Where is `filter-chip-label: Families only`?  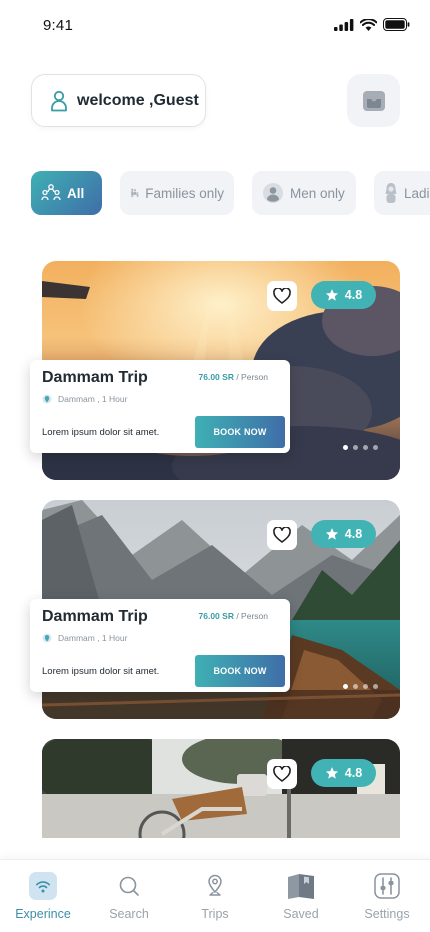
filter-chip-label: Families only is located at coordinates (184, 193).